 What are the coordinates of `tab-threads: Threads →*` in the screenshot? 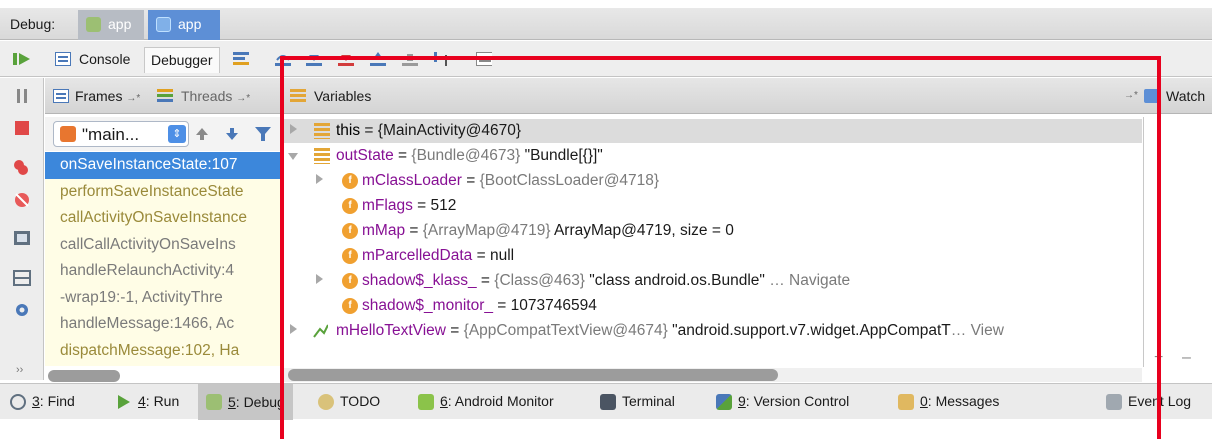 It's located at (215, 96).